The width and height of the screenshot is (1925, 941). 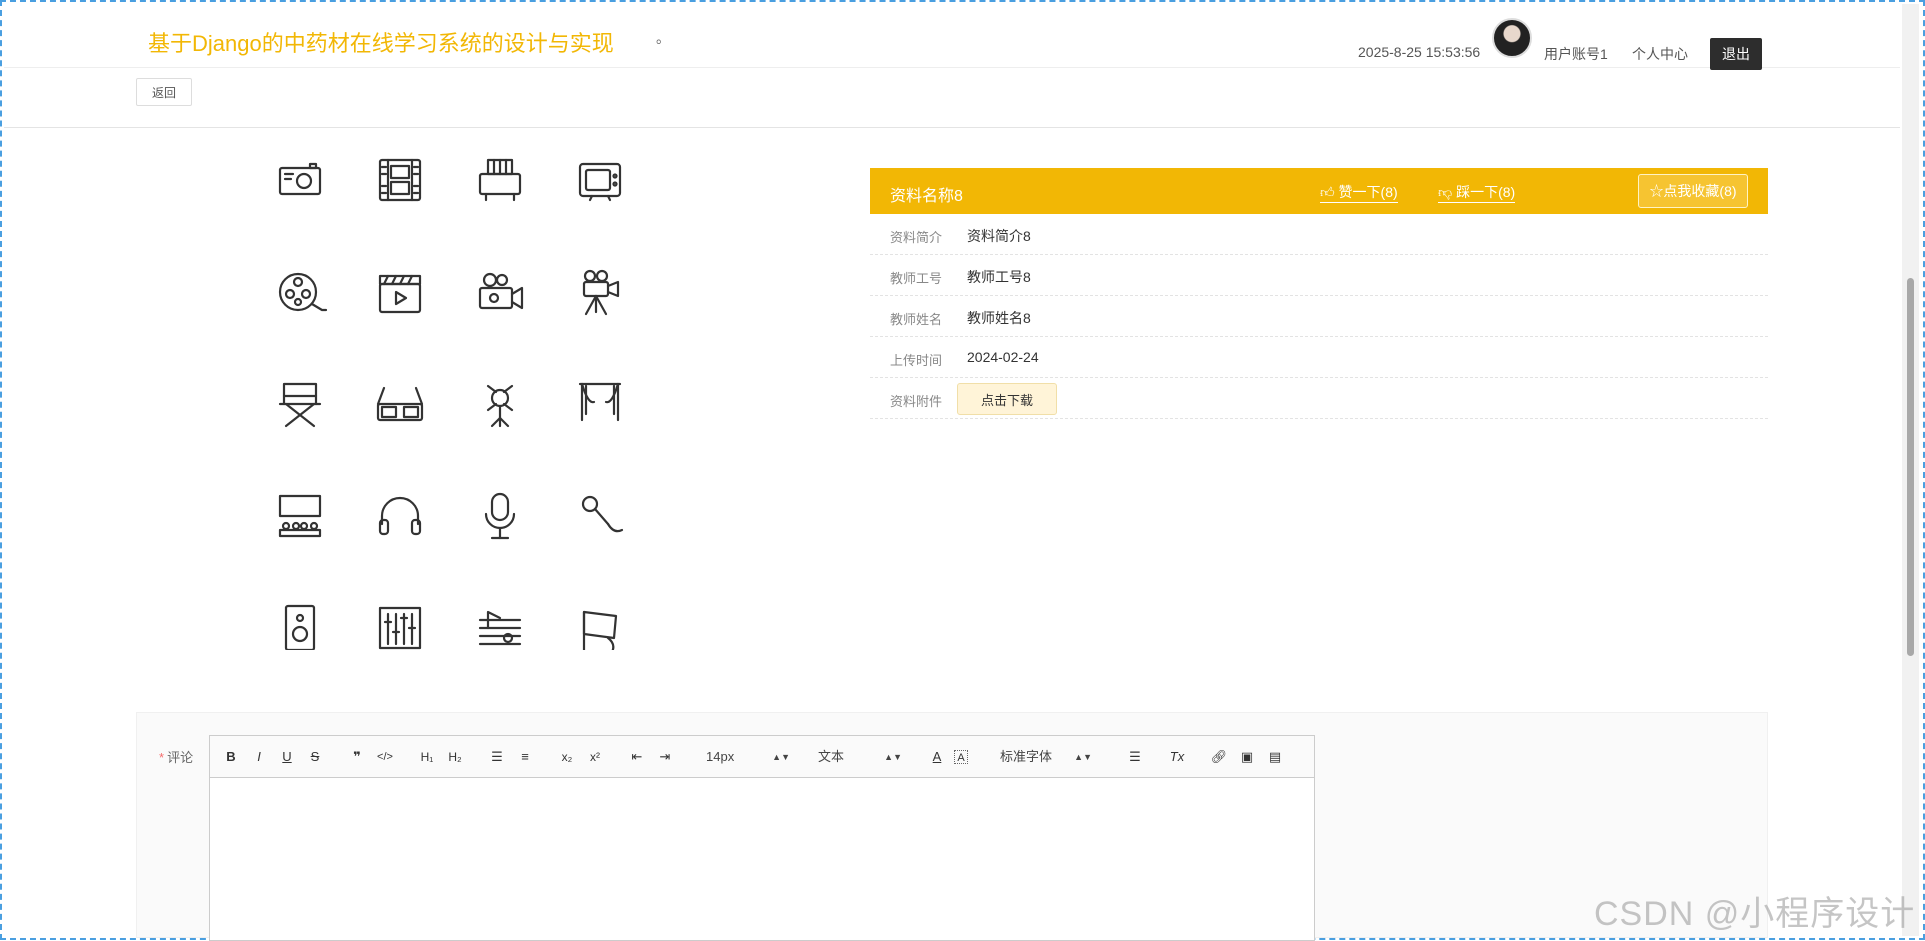 What do you see at coordinates (1319, 357) in the screenshot?
I see `info-row: 上传时间 2024-02-24` at bounding box center [1319, 357].